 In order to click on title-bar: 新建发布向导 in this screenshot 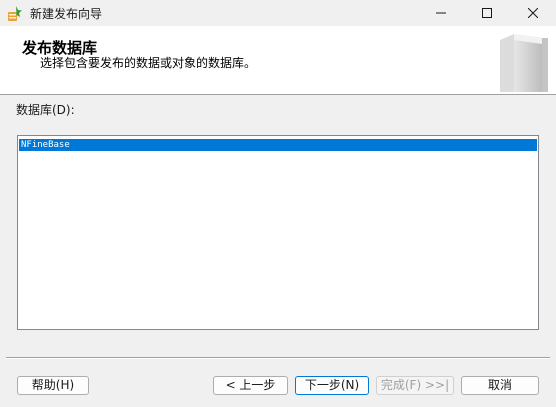, I will do `click(278, 13)`.